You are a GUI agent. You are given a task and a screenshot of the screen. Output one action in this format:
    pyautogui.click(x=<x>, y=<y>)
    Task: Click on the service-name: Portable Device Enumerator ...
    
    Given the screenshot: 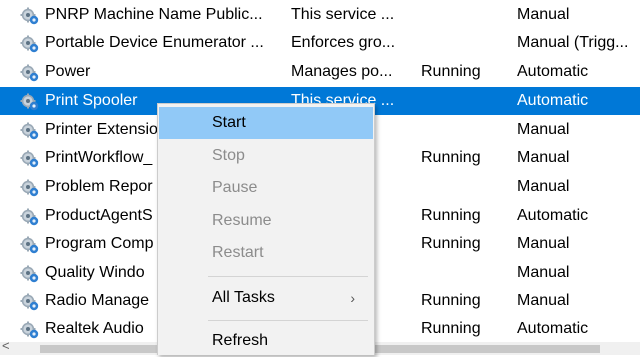 What is the action you would take?
    pyautogui.click(x=154, y=42)
    